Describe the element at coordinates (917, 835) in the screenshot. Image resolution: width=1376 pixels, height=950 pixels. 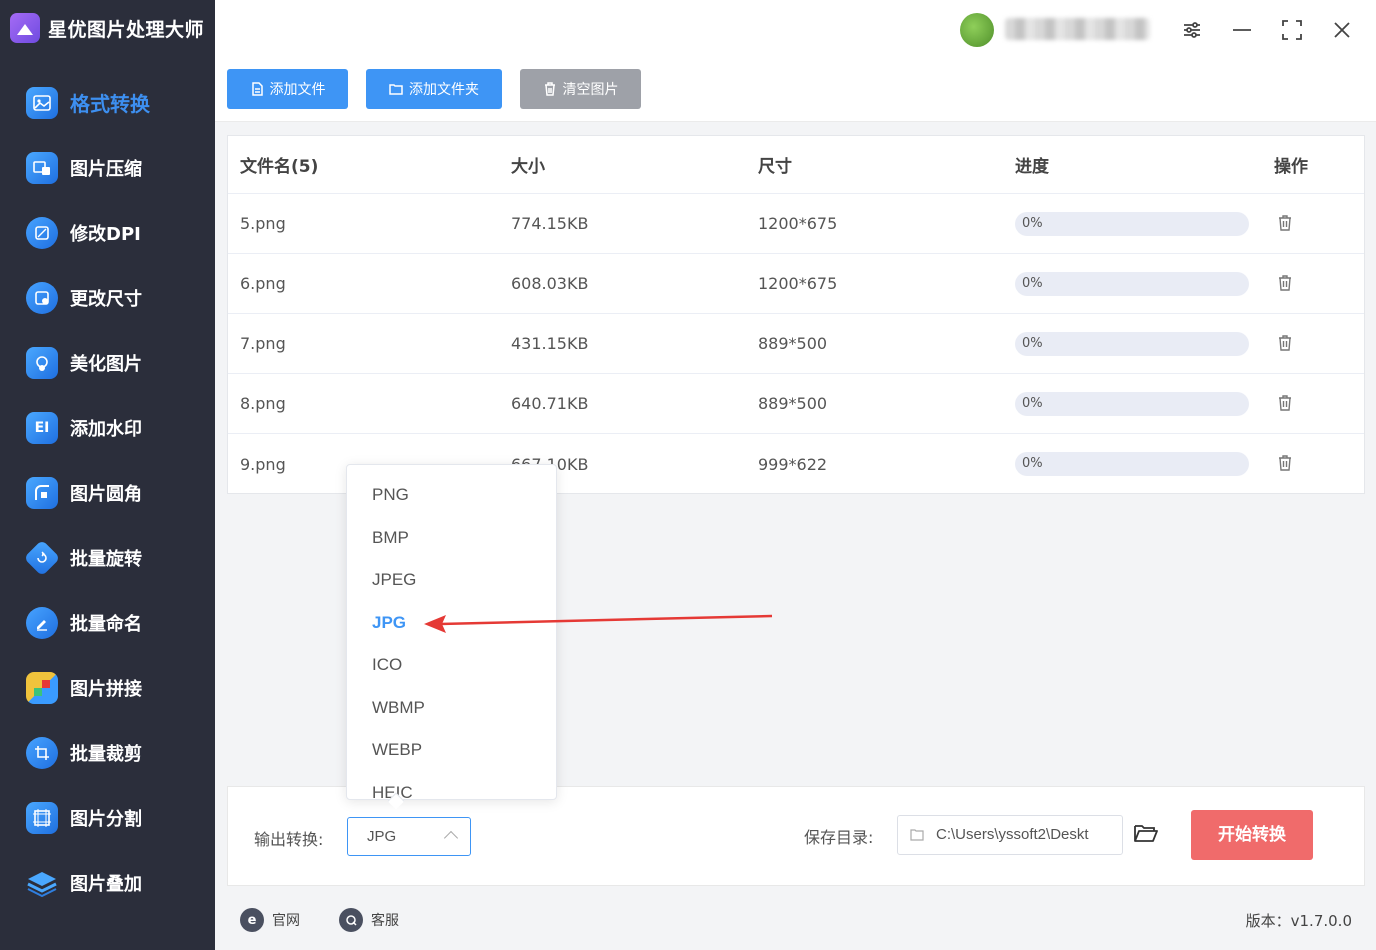
I see `folder-small-icon` at that location.